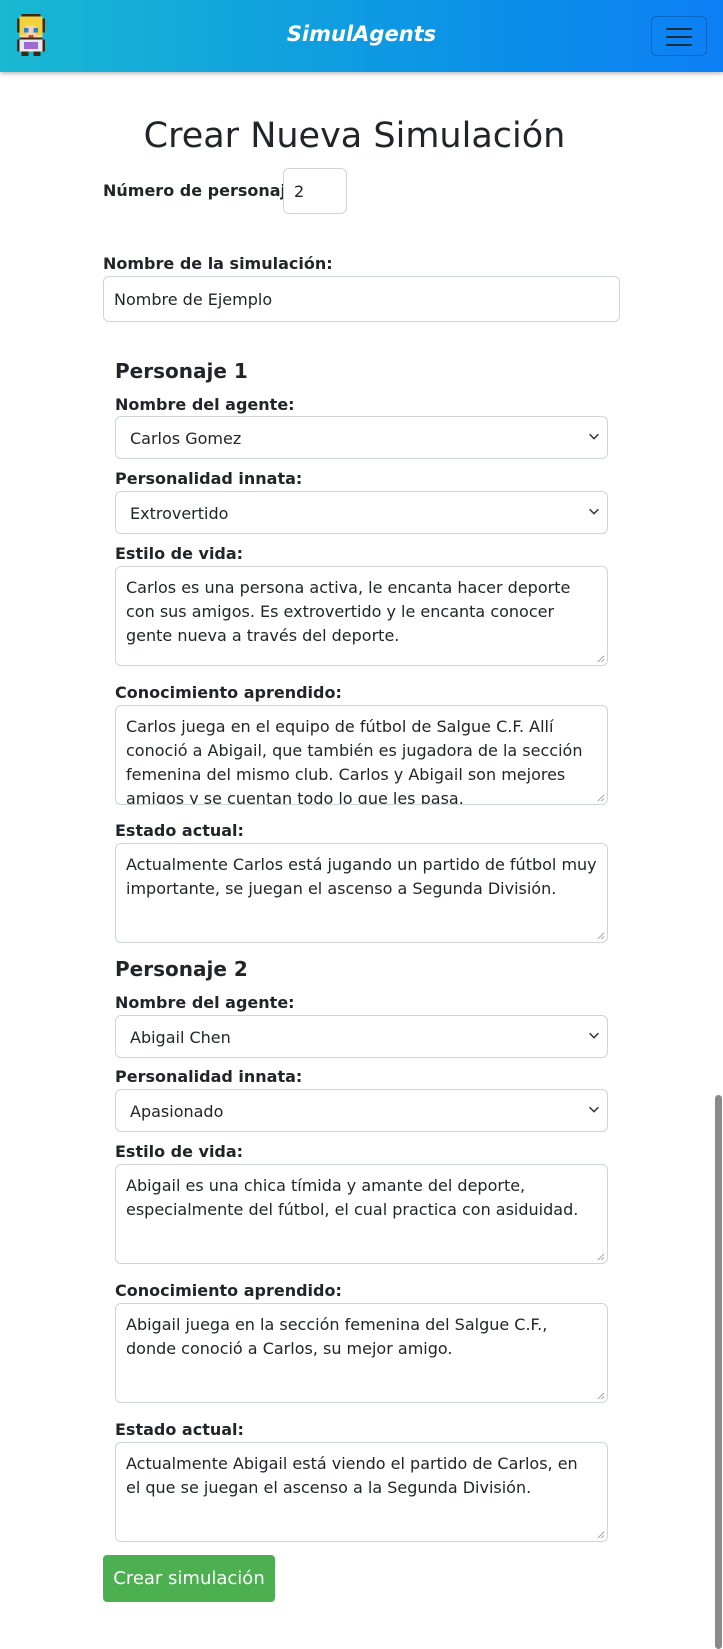 Image resolution: width=723 pixels, height=1649 pixels. What do you see at coordinates (186, 438) in the screenshot?
I see `agent-name-selected: Carlos Gomez` at bounding box center [186, 438].